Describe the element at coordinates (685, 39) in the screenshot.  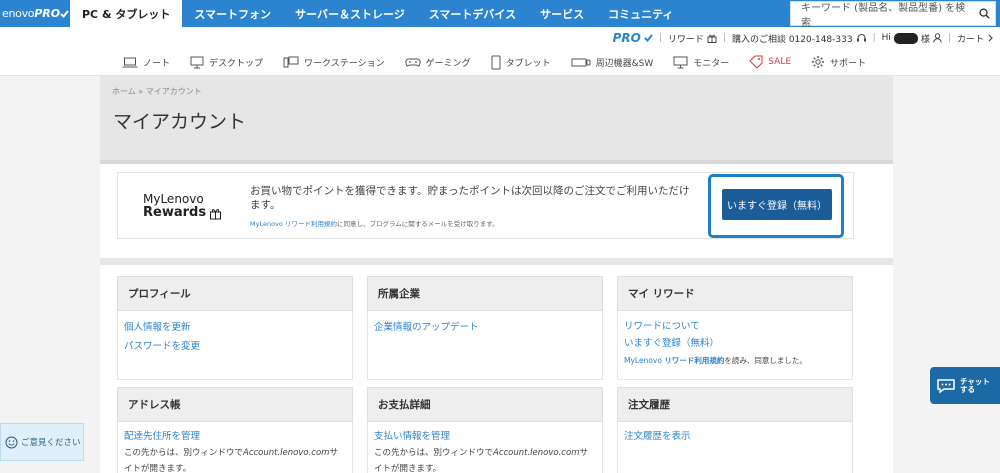
I see `rewards-label: リワード` at that location.